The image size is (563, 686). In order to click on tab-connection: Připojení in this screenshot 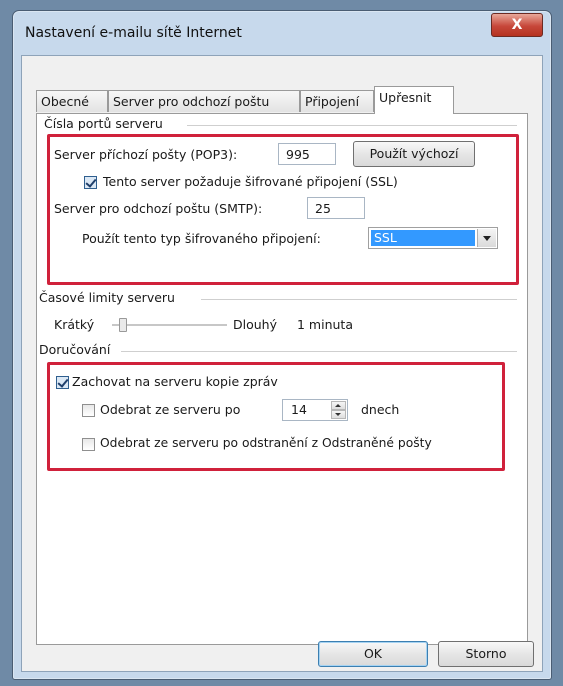, I will do `click(337, 101)`.